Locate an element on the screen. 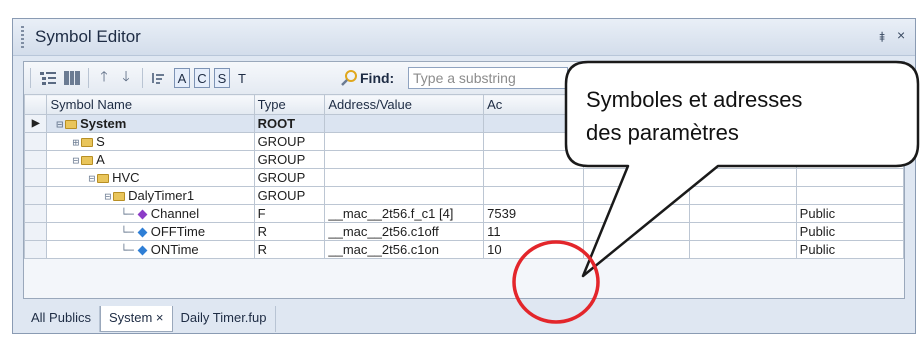  callout-text: Symboles et adresses des paramètres is located at coordinates (751, 116).